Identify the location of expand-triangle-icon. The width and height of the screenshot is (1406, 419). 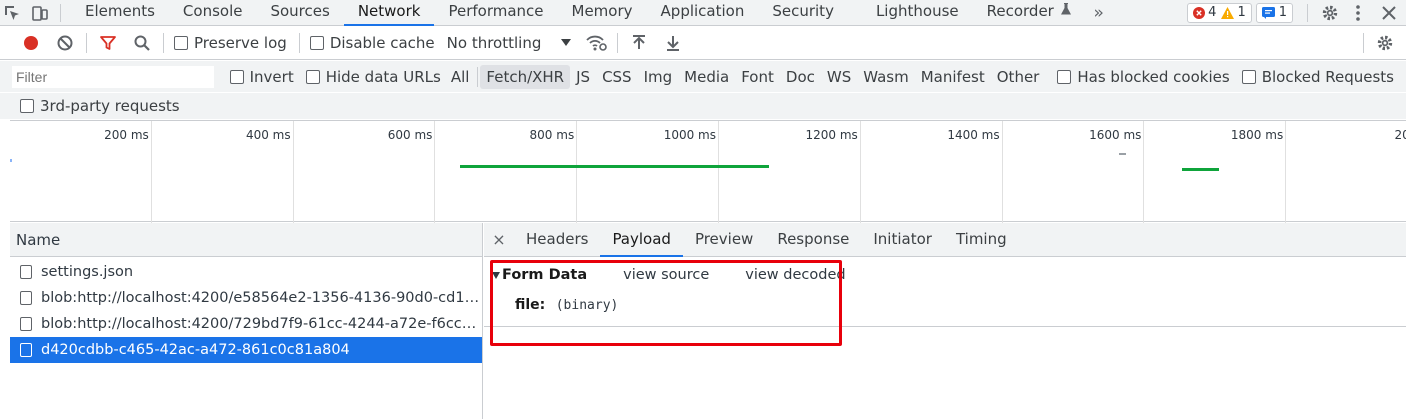
(496, 275).